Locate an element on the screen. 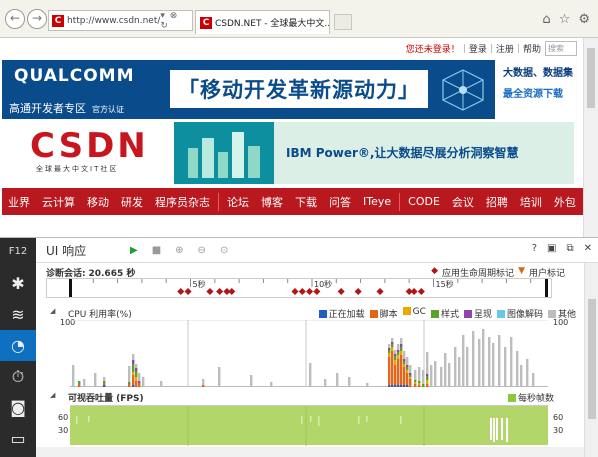 The width and height of the screenshot is (598, 457). home-icon: ⌂ is located at coordinates (546, 19).